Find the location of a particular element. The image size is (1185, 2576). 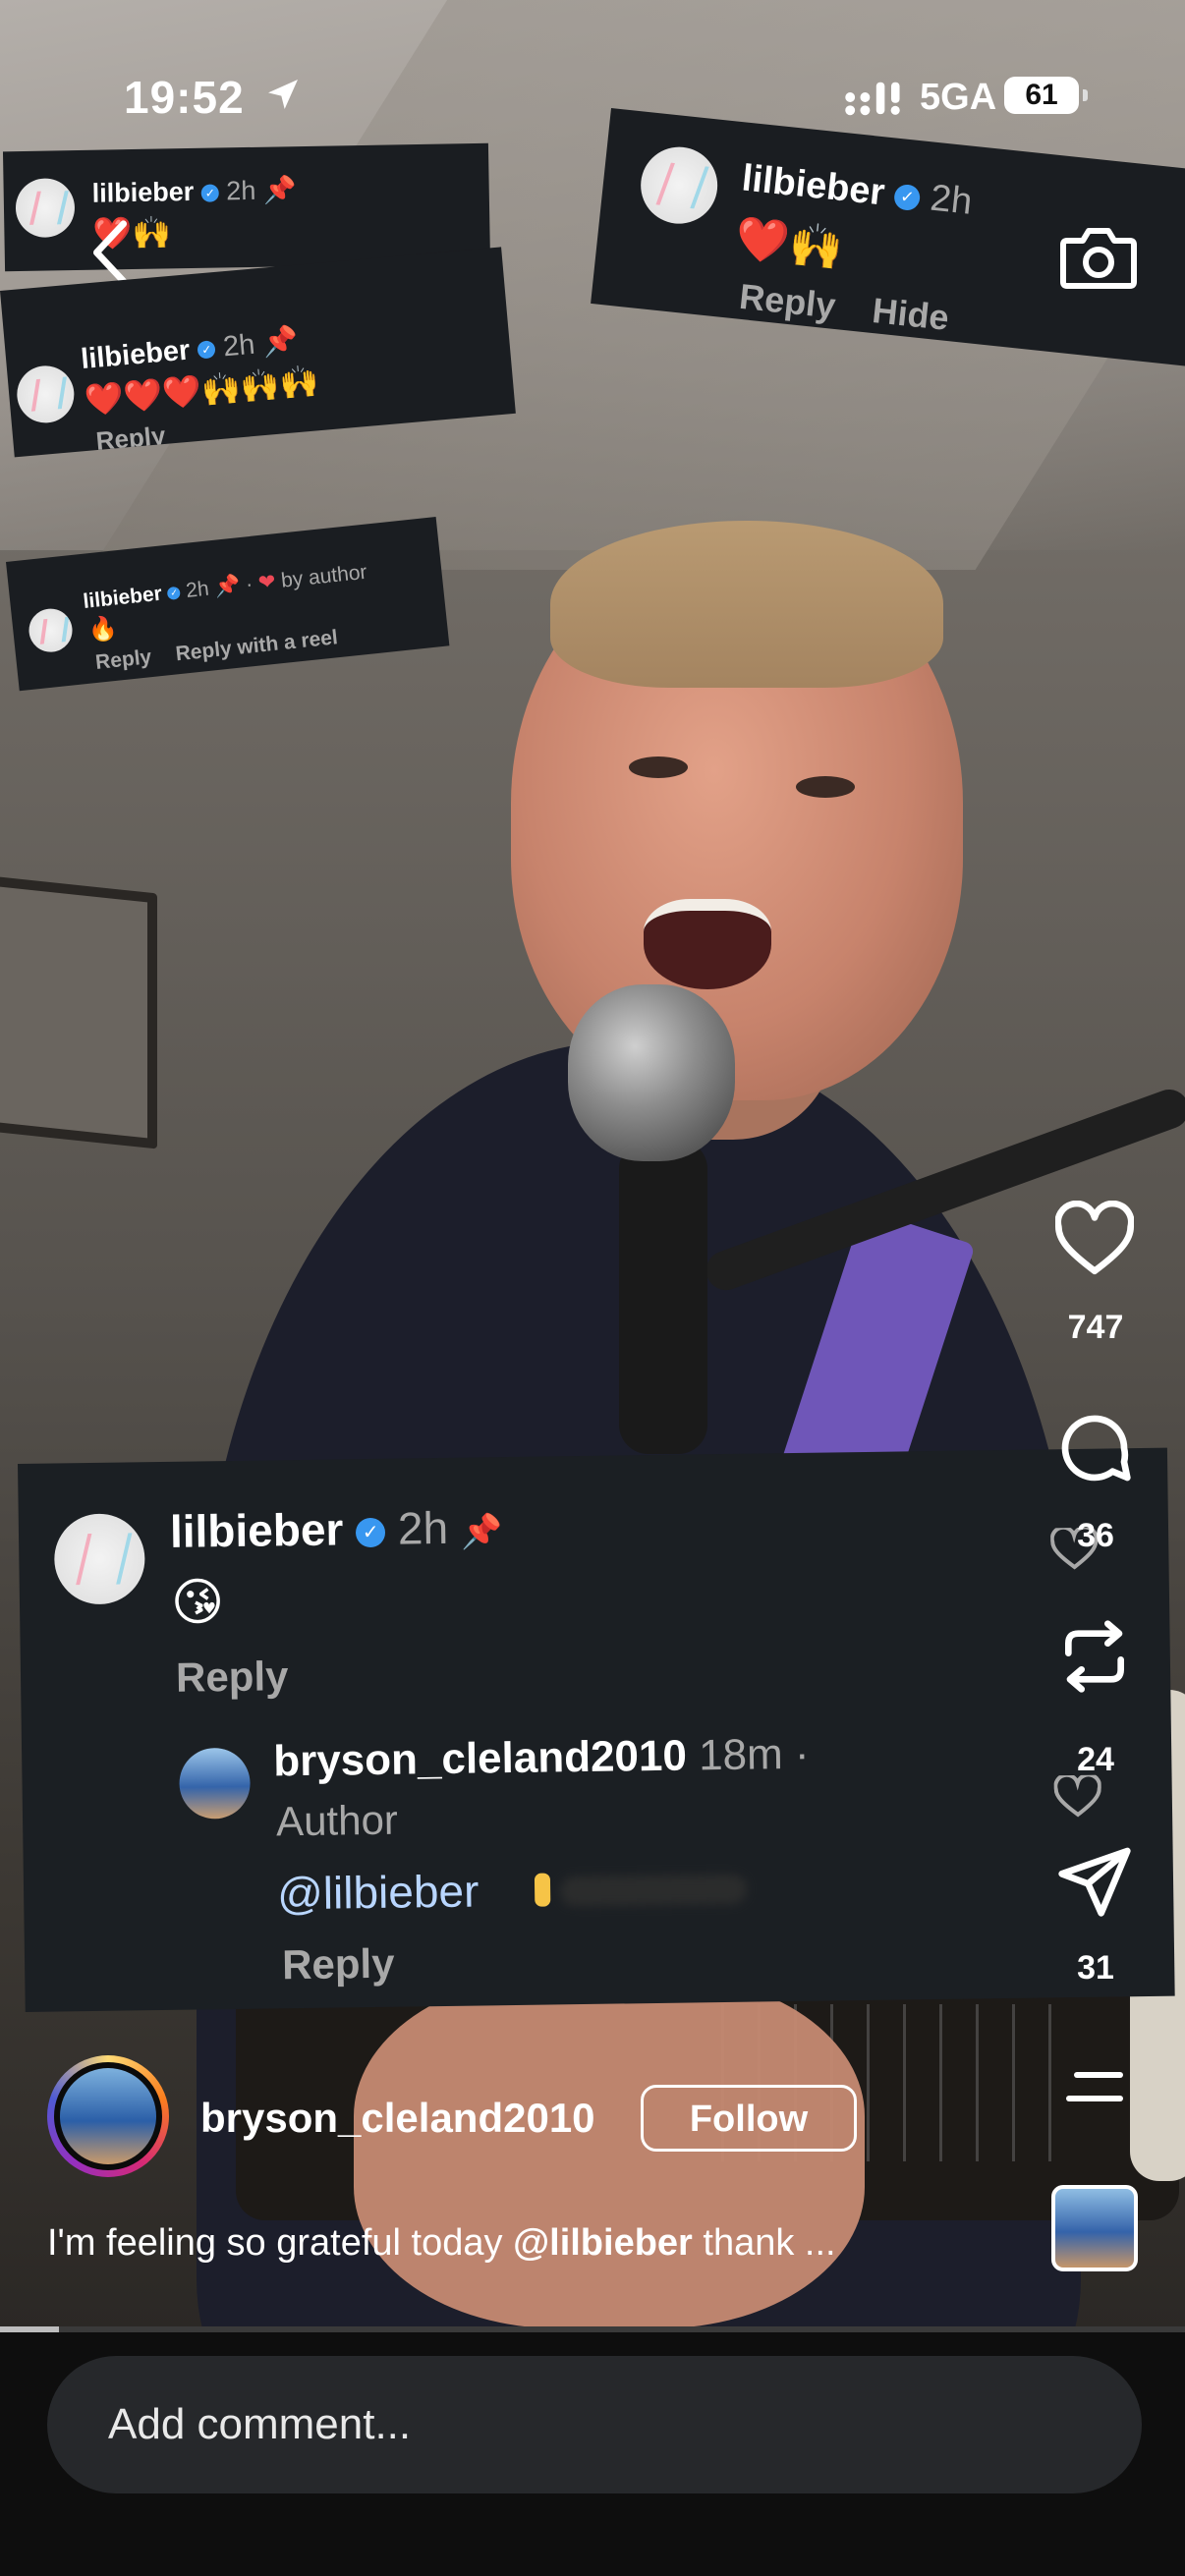

author-avatar is located at coordinates (108, 2116).